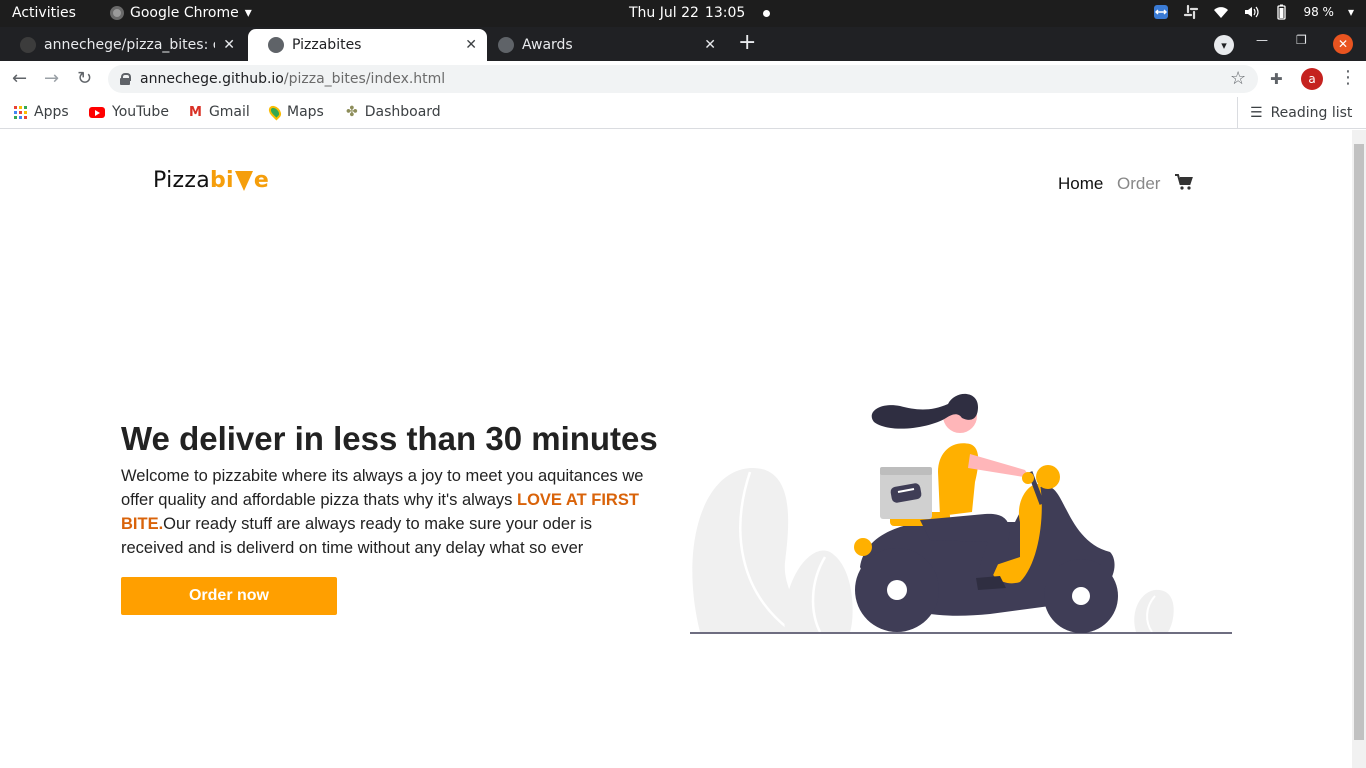  What do you see at coordinates (1351, 12) in the screenshot?
I see `system-menu-caret-icon: ▾` at bounding box center [1351, 12].